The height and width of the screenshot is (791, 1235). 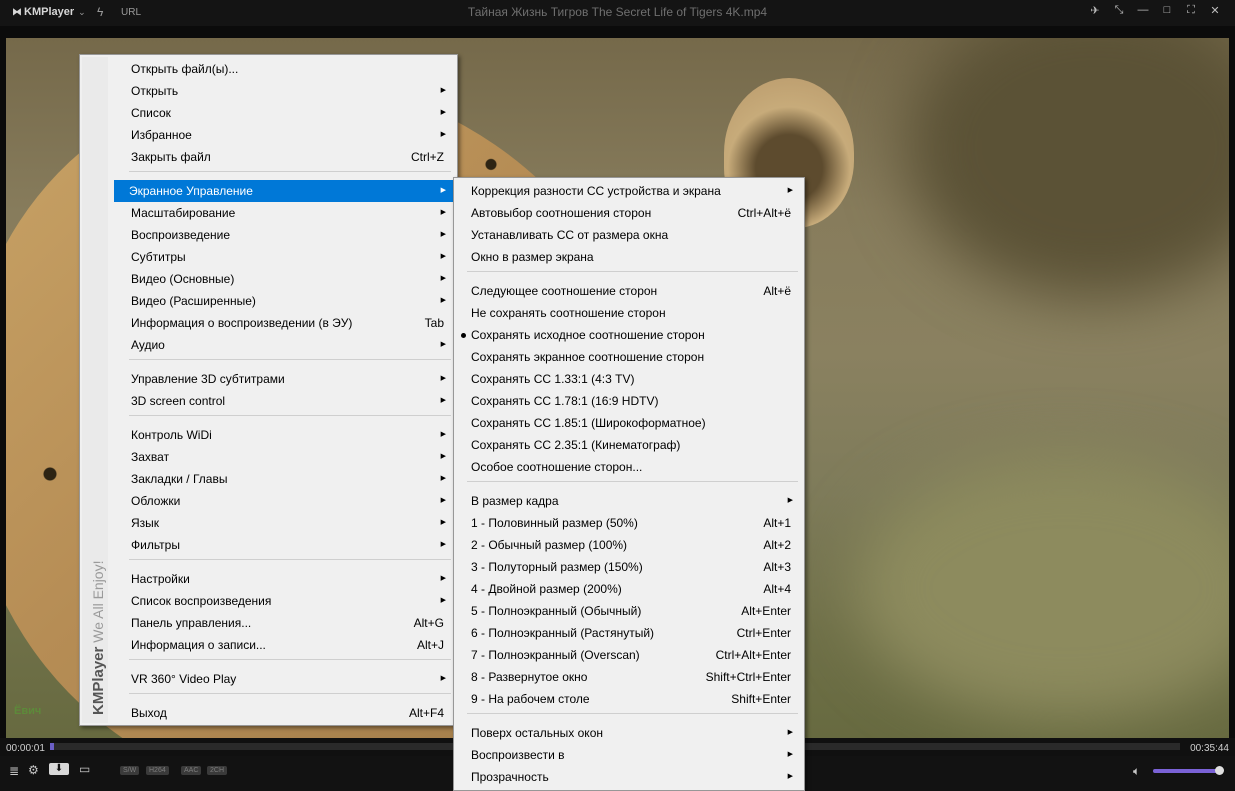 I want to click on sub-menu-item-10: Сохранять СС 1.85:1 (Широкоформатное), so click(x=629, y=423).